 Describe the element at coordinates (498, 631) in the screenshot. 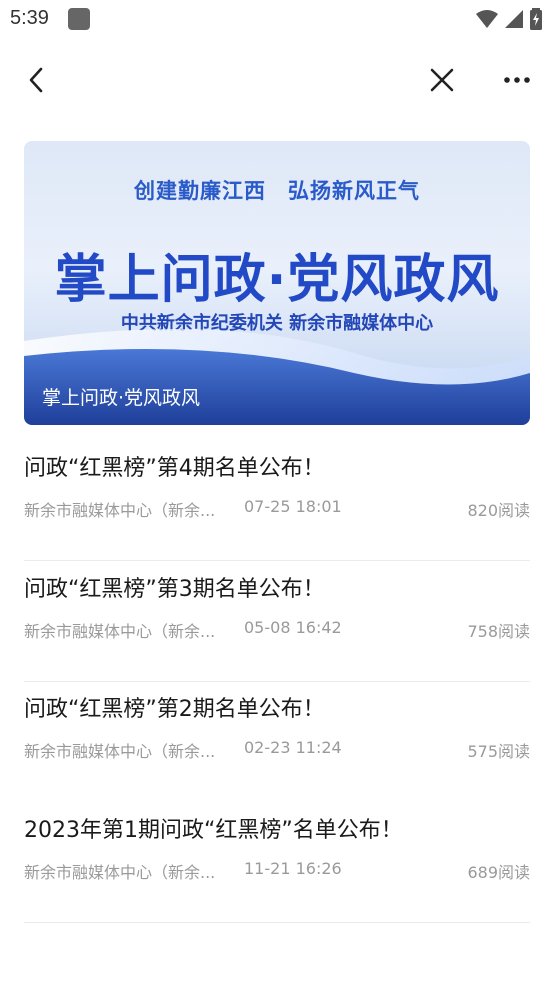

I see `article-read-count: 758阅读` at that location.